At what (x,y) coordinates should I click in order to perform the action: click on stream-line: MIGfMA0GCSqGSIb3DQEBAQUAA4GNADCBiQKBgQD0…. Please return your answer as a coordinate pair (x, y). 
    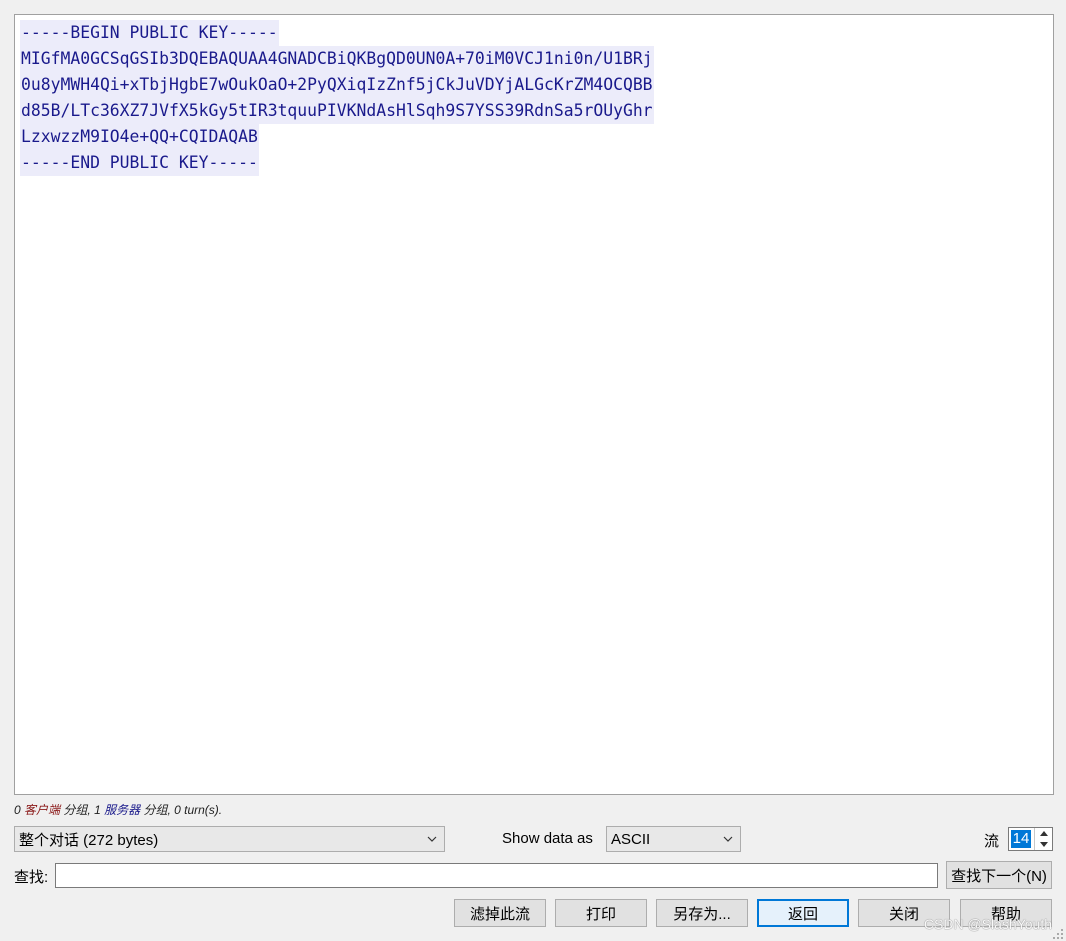
    Looking at the image, I should click on (337, 59).